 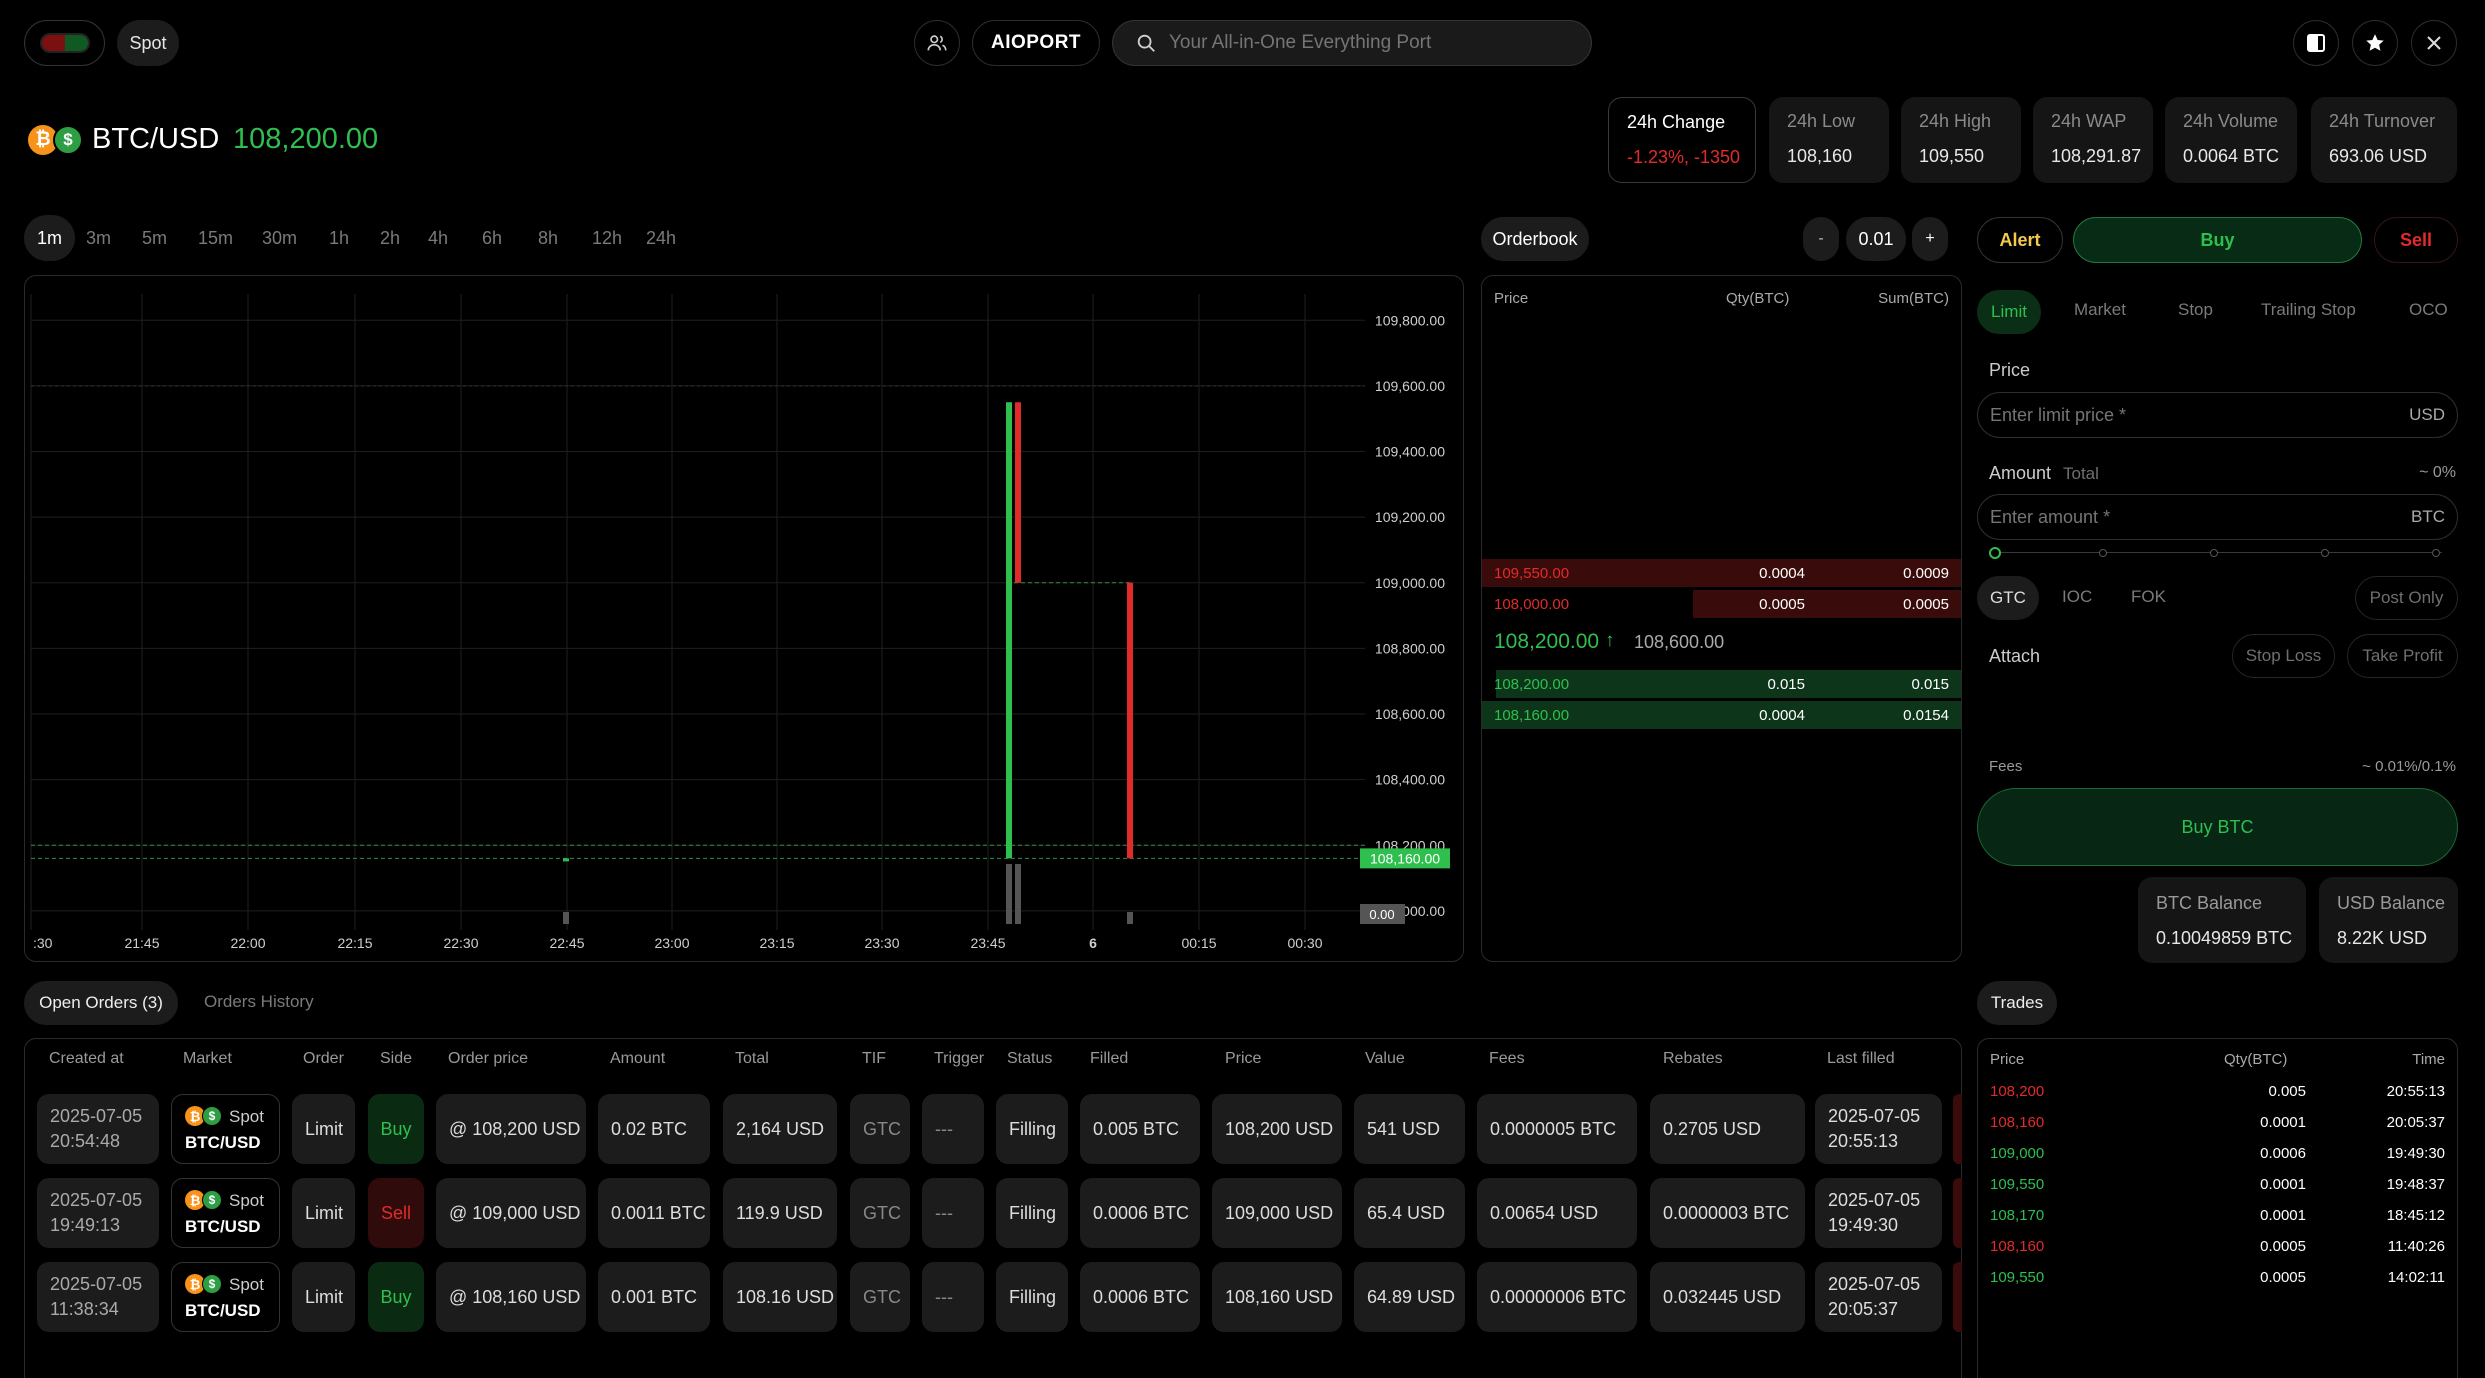 I want to click on order-type-trailing-stop: Trailing Stop, so click(x=2308, y=310).